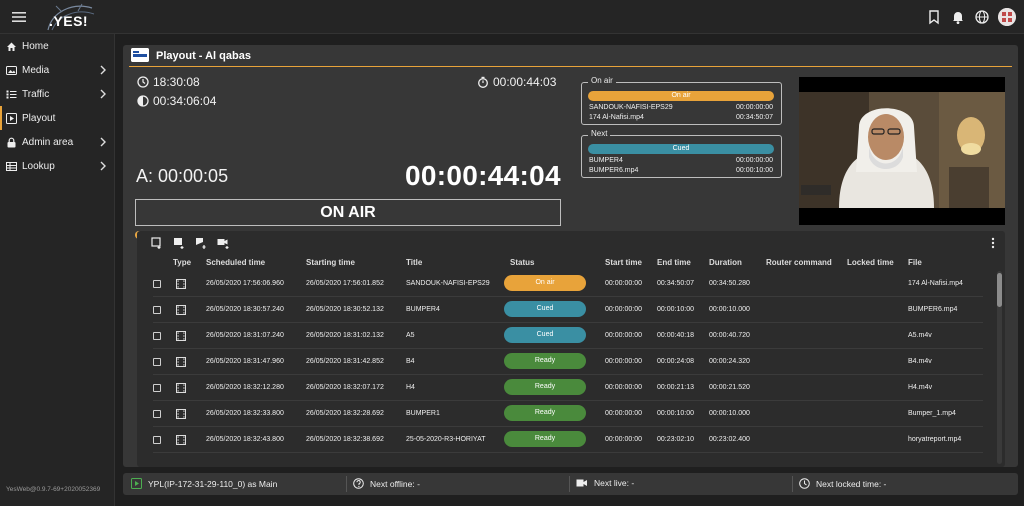 This screenshot has width=1024, height=506. I want to click on on-air-time: 00:00:00:00, so click(754, 107).